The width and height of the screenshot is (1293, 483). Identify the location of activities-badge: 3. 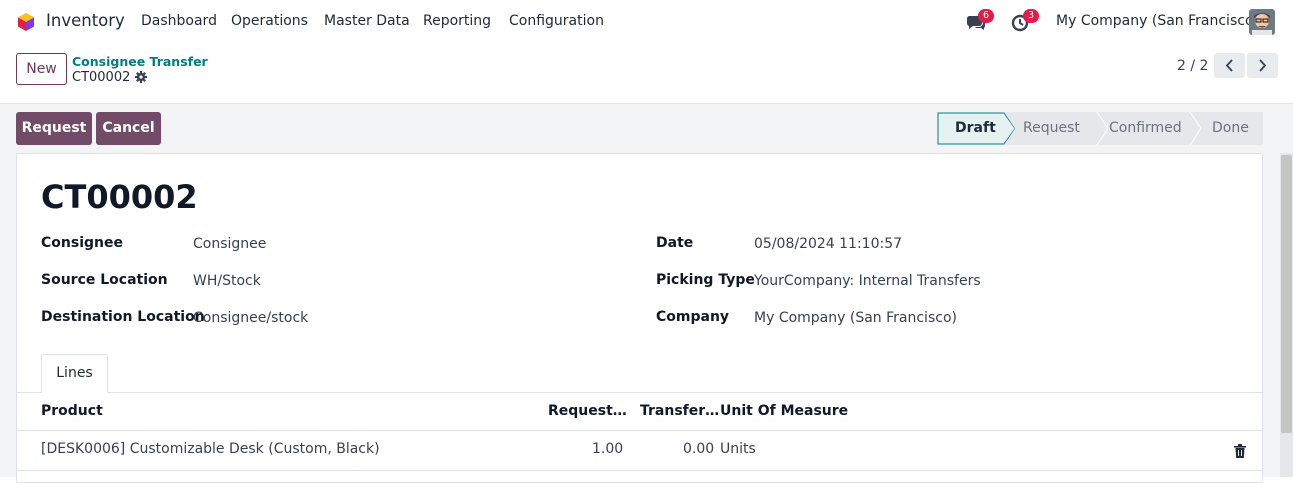
(1031, 16).